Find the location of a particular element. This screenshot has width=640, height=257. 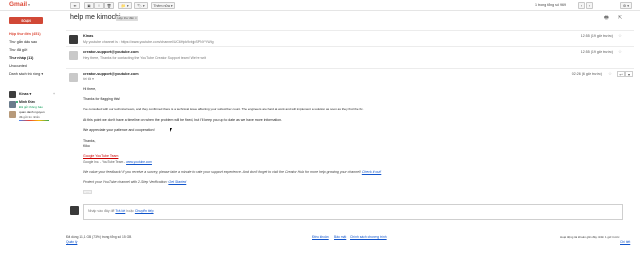

contact-status: đã gửi tin nhắn is located at coordinates (29, 117).